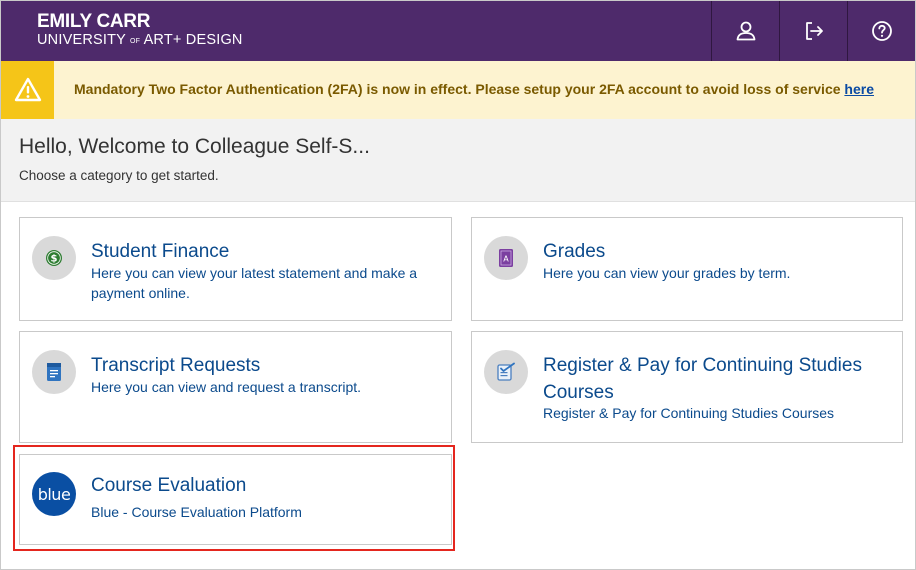 The image size is (916, 570). I want to click on help-icon, so click(882, 31).